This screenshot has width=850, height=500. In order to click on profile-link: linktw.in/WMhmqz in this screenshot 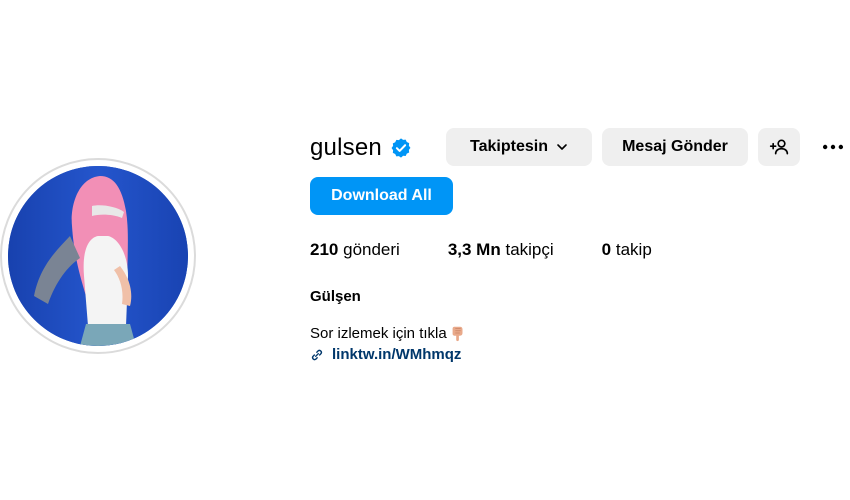, I will do `click(385, 354)`.